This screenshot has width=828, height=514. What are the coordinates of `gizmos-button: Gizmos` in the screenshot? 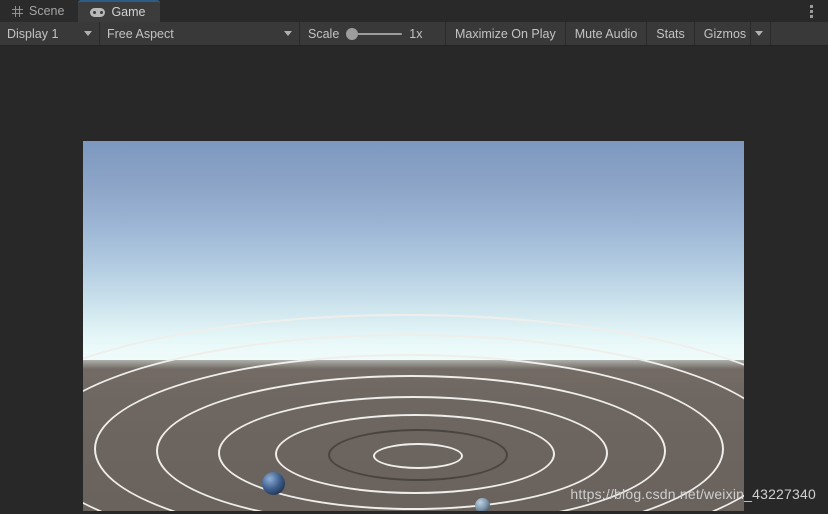 It's located at (722, 33).